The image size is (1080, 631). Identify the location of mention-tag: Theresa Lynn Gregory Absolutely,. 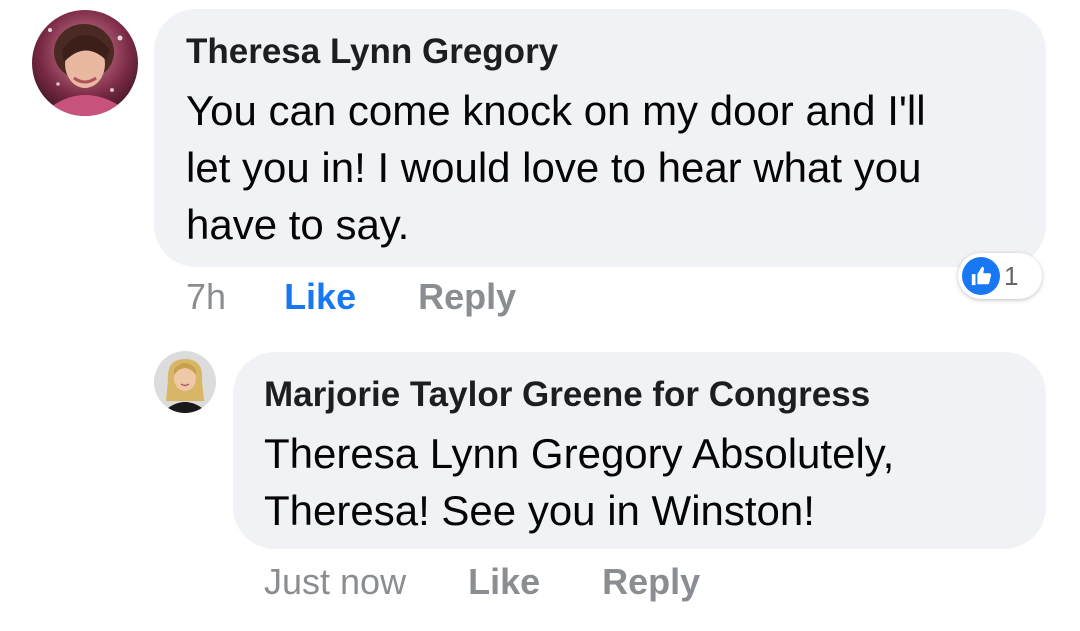
(579, 453).